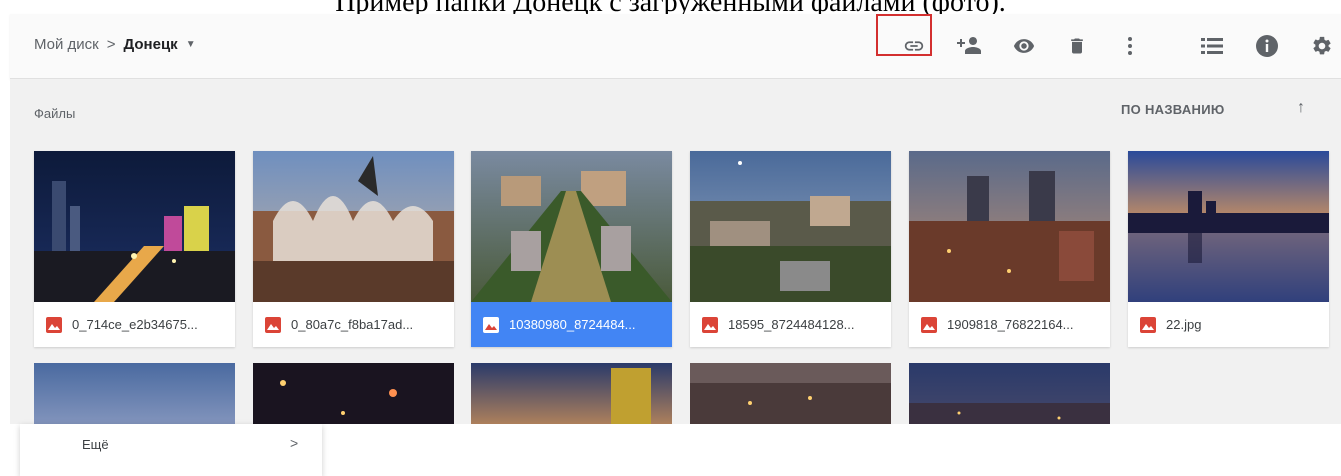 This screenshot has height=476, width=1341. I want to click on sort-by-name-button: ПО НАЗВАНИЮ, so click(1173, 109).